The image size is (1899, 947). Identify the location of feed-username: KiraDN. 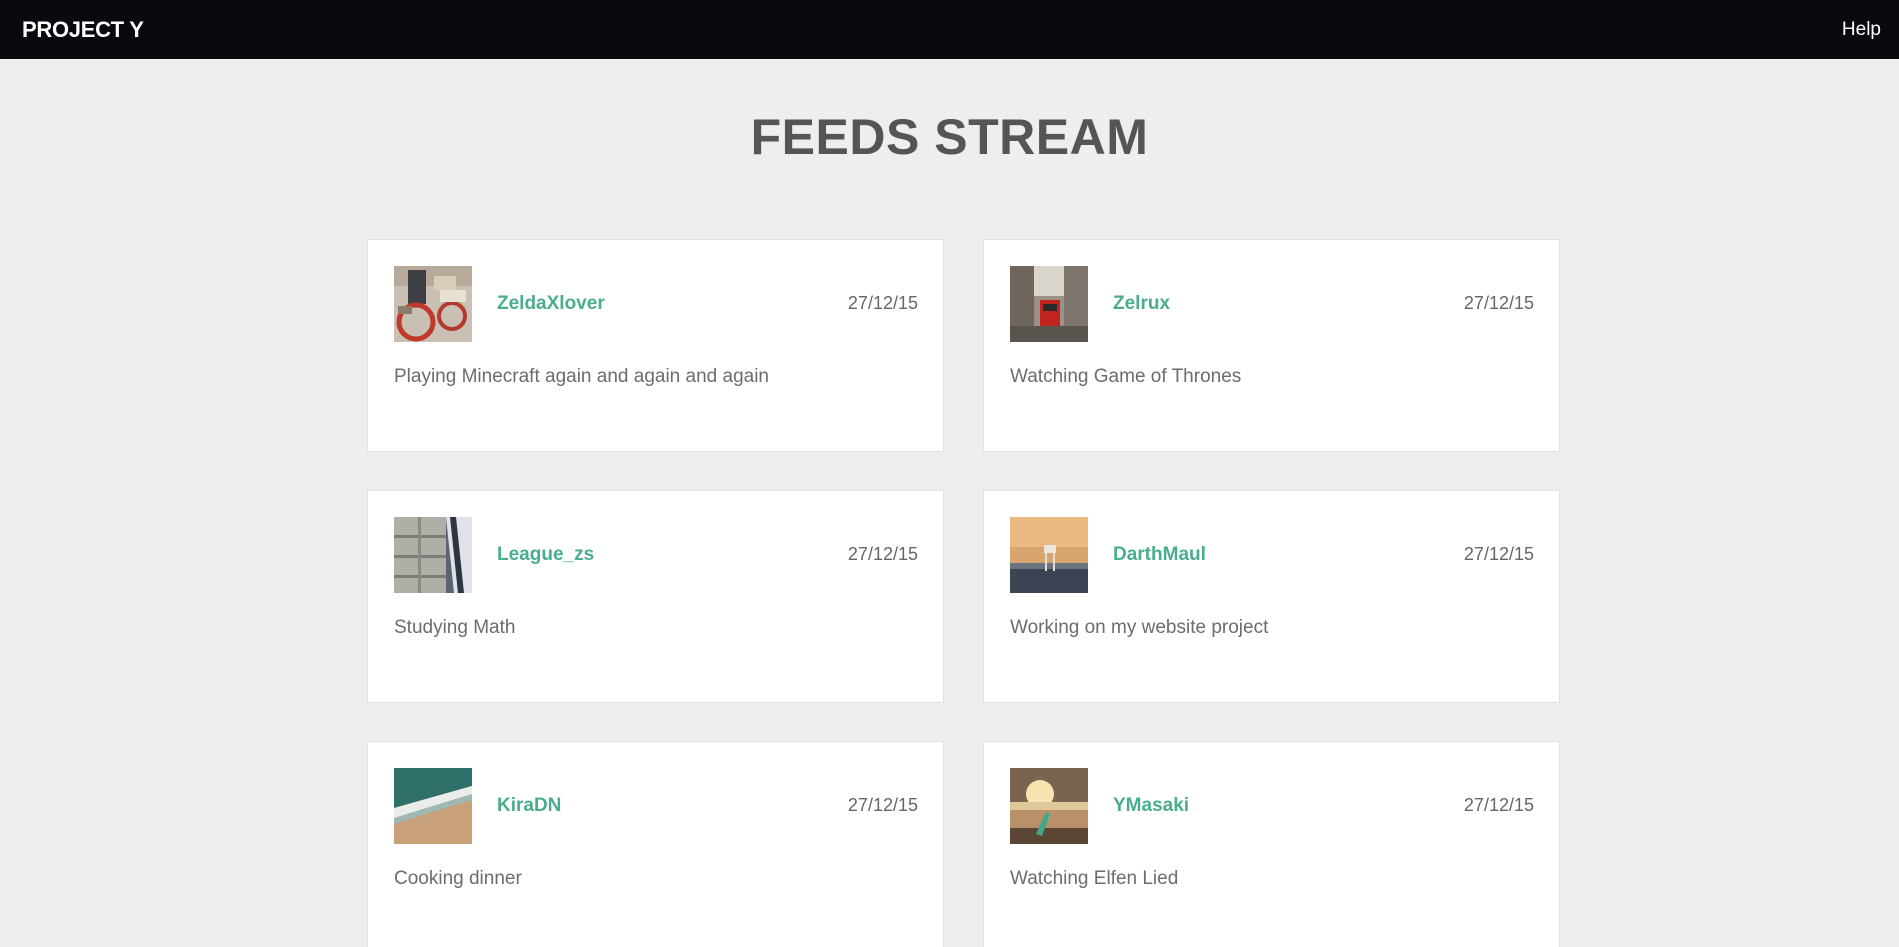
(529, 806).